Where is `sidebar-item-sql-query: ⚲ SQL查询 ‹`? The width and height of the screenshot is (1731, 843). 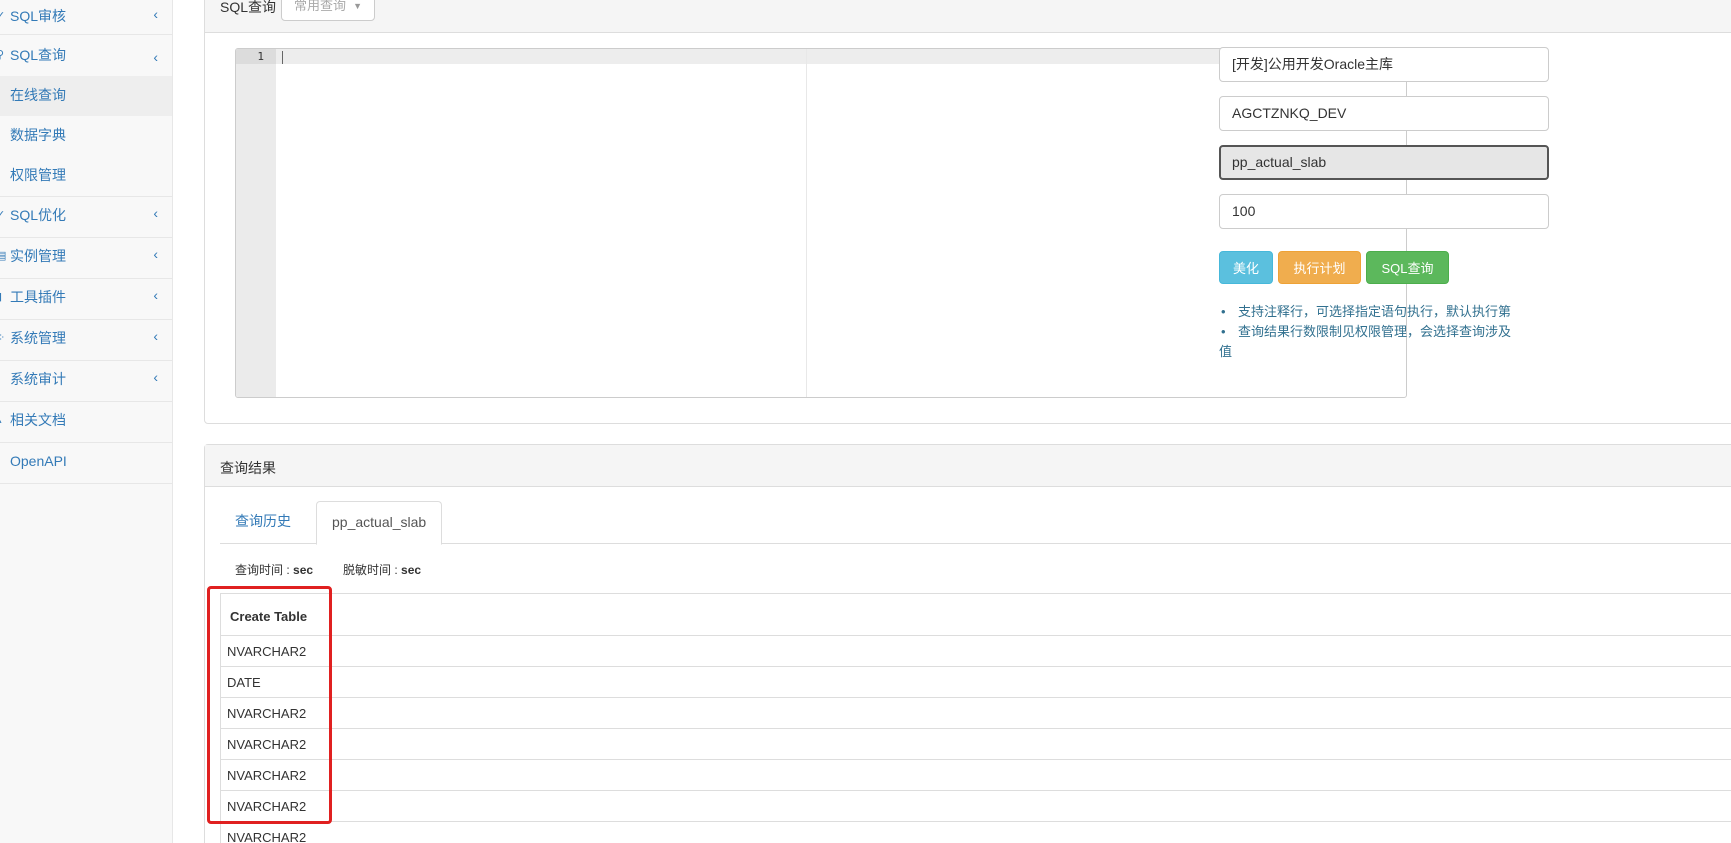
sidebar-item-sql-query: ⚲ SQL查询 ‹ is located at coordinates (86, 55).